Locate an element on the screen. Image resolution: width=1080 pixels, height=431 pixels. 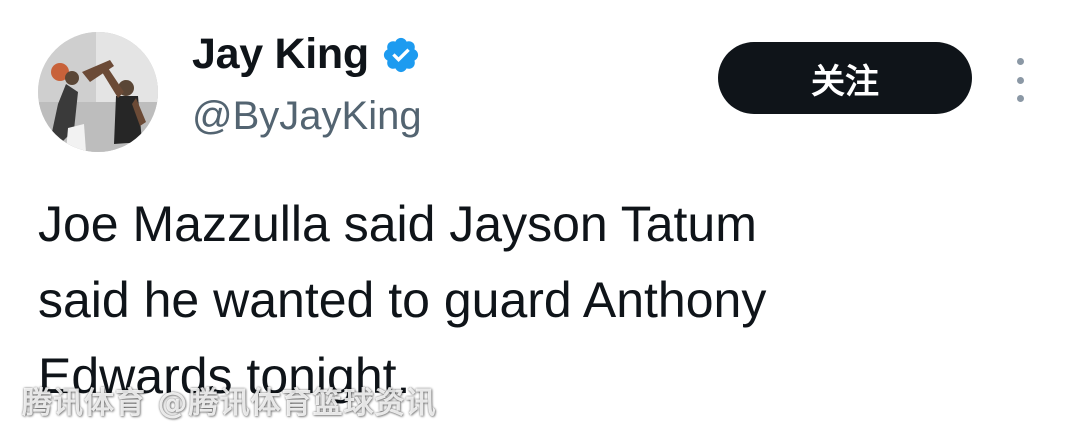
name-row: Jay King is located at coordinates (306, 54).